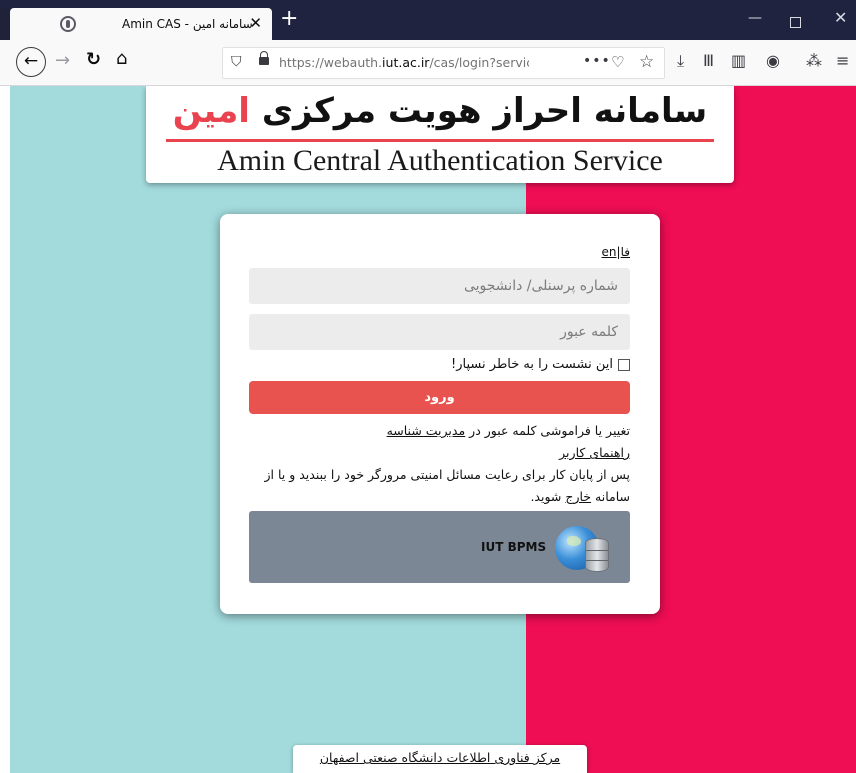 Image resolution: width=856 pixels, height=773 pixels. Describe the element at coordinates (795, 22) in the screenshot. I see `window-maximize-button` at that location.